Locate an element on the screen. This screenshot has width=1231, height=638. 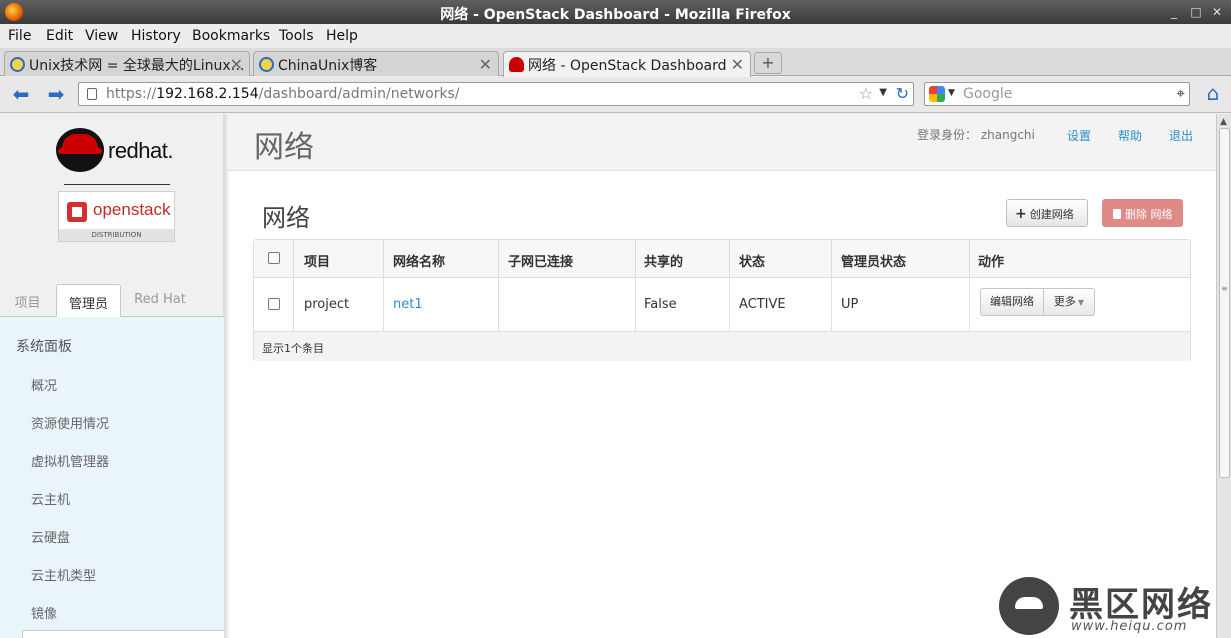
row-checkbox is located at coordinates (274, 304).